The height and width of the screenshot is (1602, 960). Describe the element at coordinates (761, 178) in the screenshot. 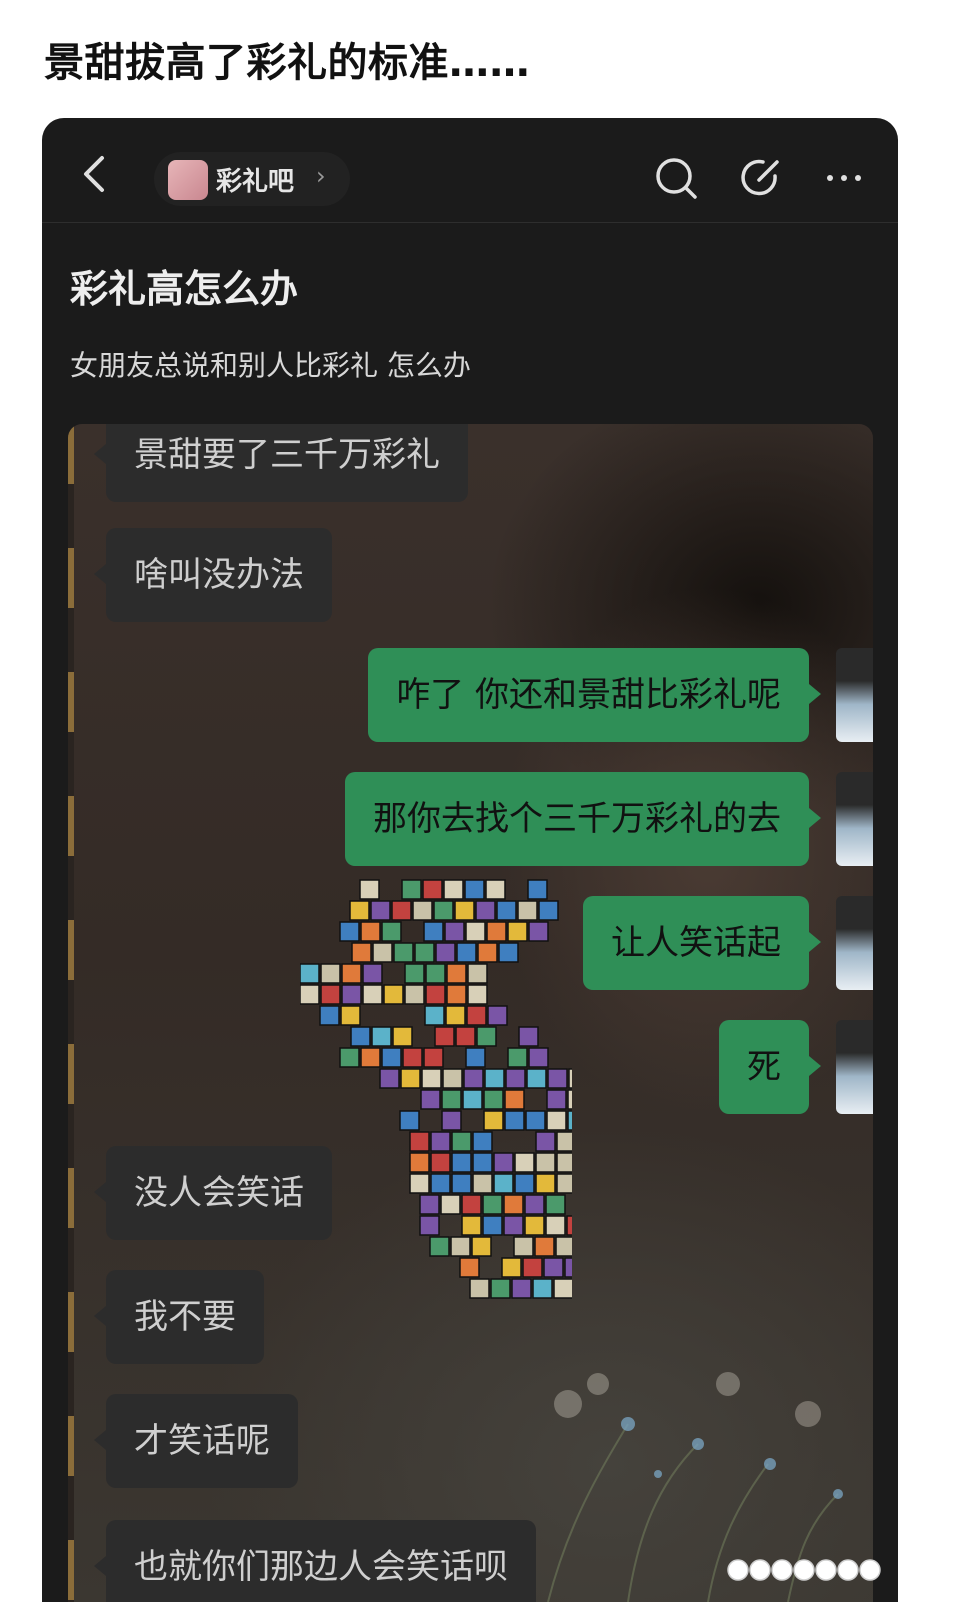

I see `edit-icon` at that location.